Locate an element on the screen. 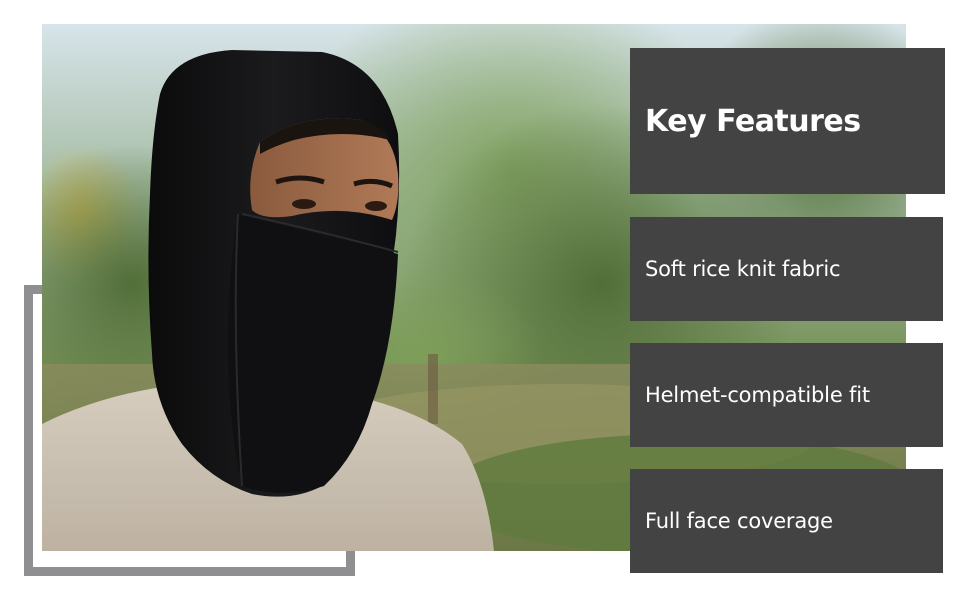  feature-item-fabric: Soft rice knit fabric is located at coordinates (786, 269).